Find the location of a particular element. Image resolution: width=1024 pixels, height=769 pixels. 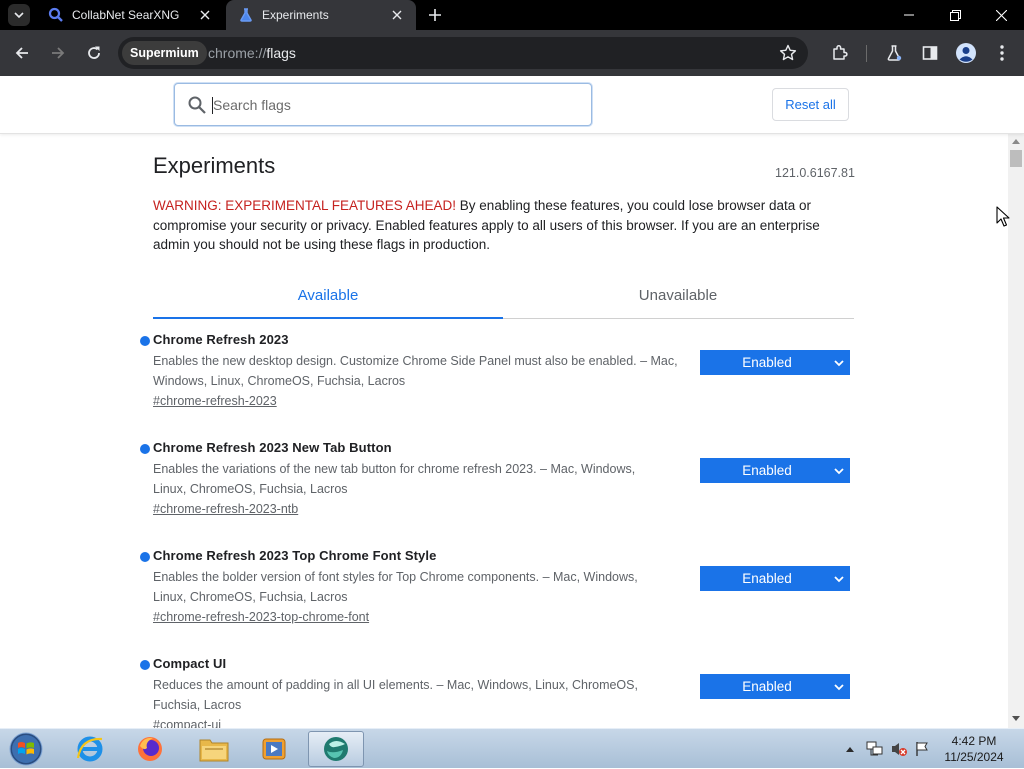

tab-unavailable: Unavailable is located at coordinates (678, 298).